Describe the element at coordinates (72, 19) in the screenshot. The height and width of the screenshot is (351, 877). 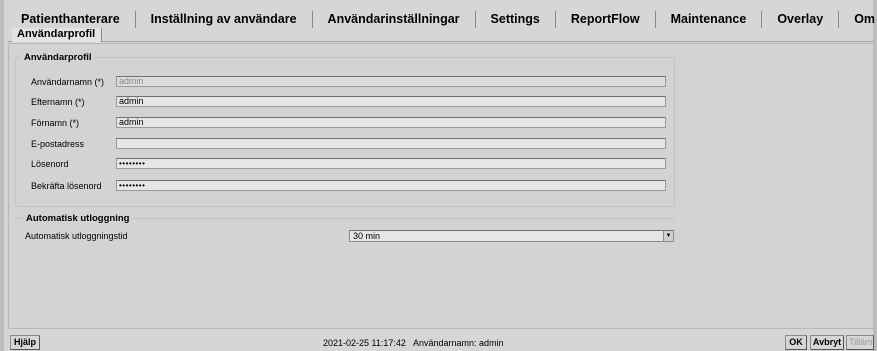
I see `tab-patienthanterare: Patienthanterare` at that location.